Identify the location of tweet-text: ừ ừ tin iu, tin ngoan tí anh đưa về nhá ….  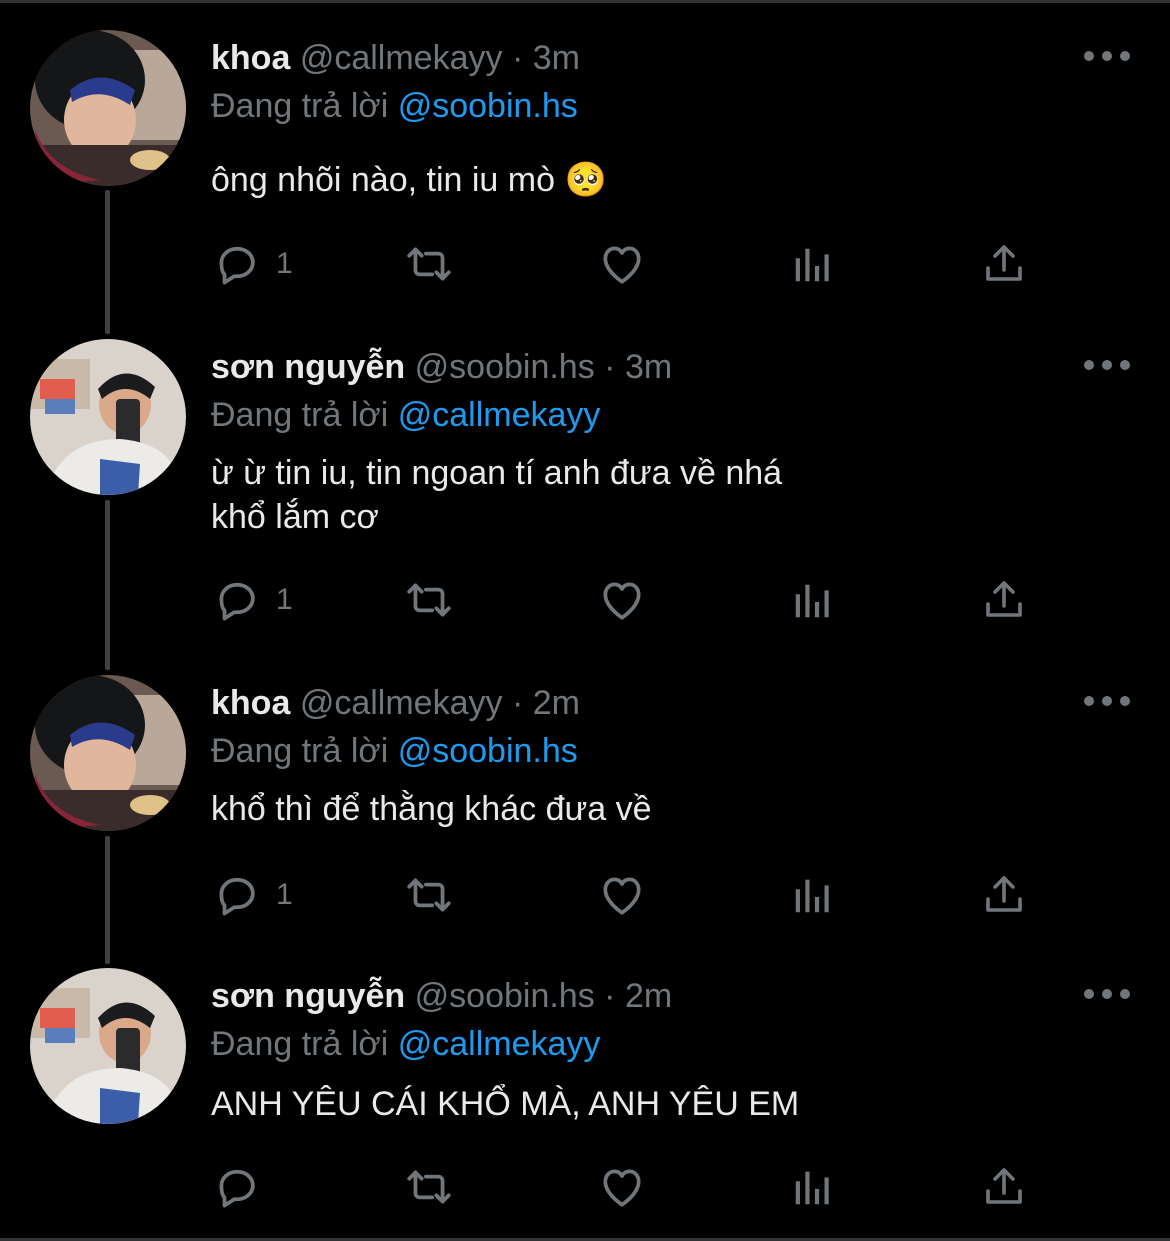
(497, 495).